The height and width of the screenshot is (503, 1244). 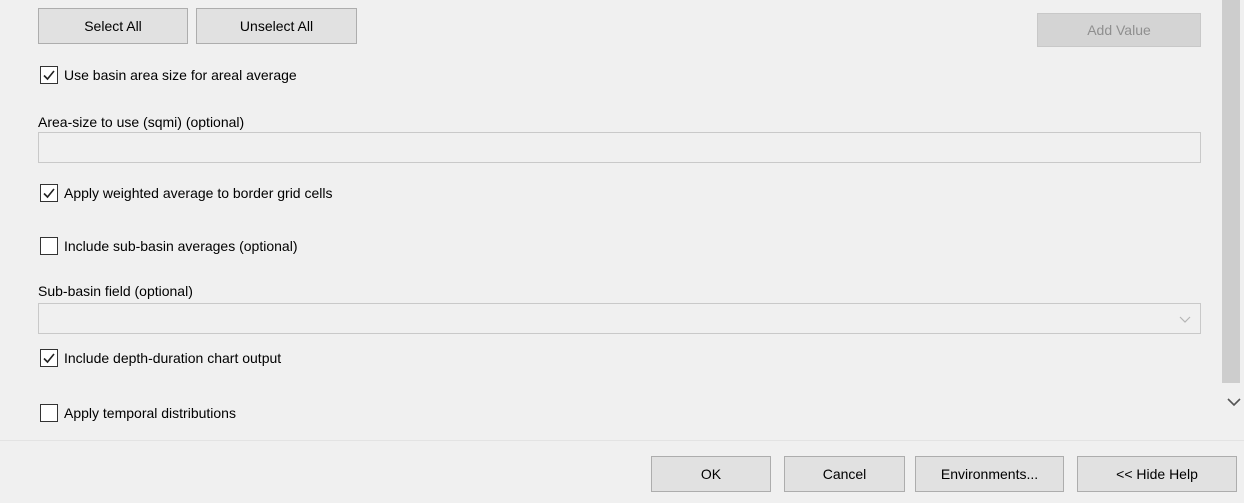 I want to click on unselect-all-button: Unselect All, so click(x=276, y=26).